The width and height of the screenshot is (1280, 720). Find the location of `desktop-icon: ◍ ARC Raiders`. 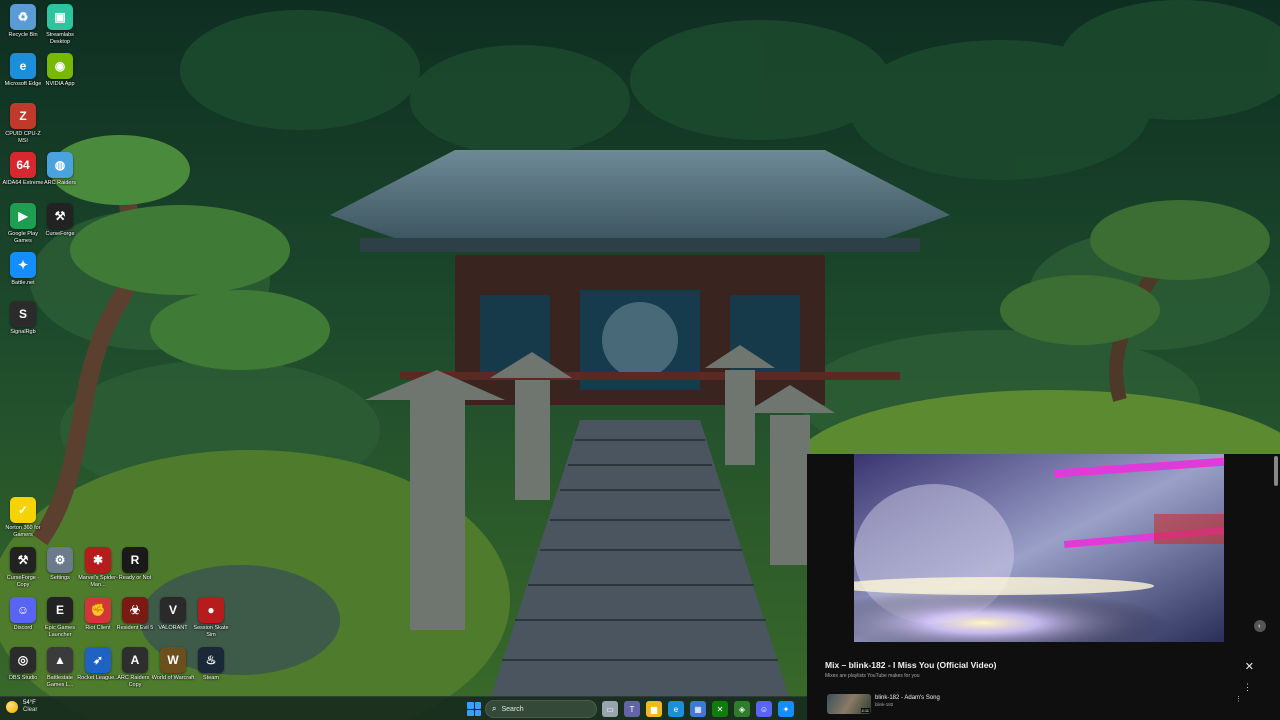

desktop-icon: ◍ ARC Raiders is located at coordinates (60, 169).